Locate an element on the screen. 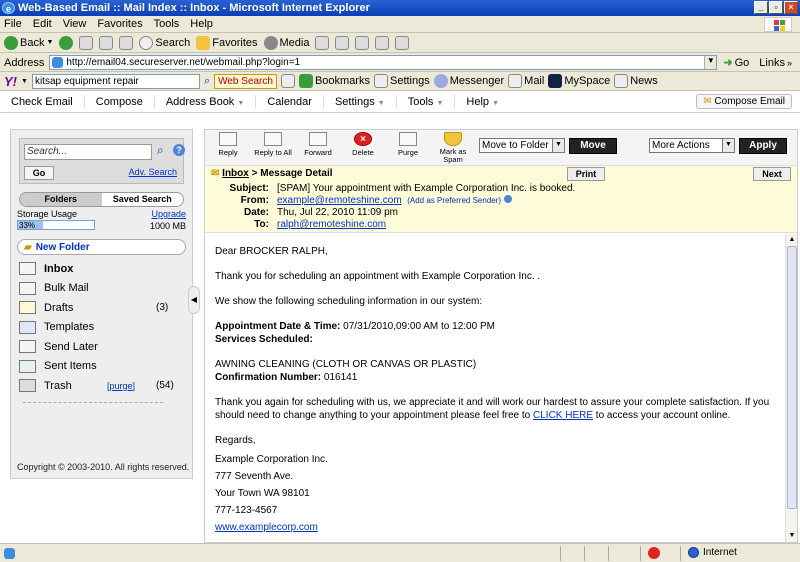 The image size is (800, 562). yahoo-menu-icon: ▼ is located at coordinates (24, 81).